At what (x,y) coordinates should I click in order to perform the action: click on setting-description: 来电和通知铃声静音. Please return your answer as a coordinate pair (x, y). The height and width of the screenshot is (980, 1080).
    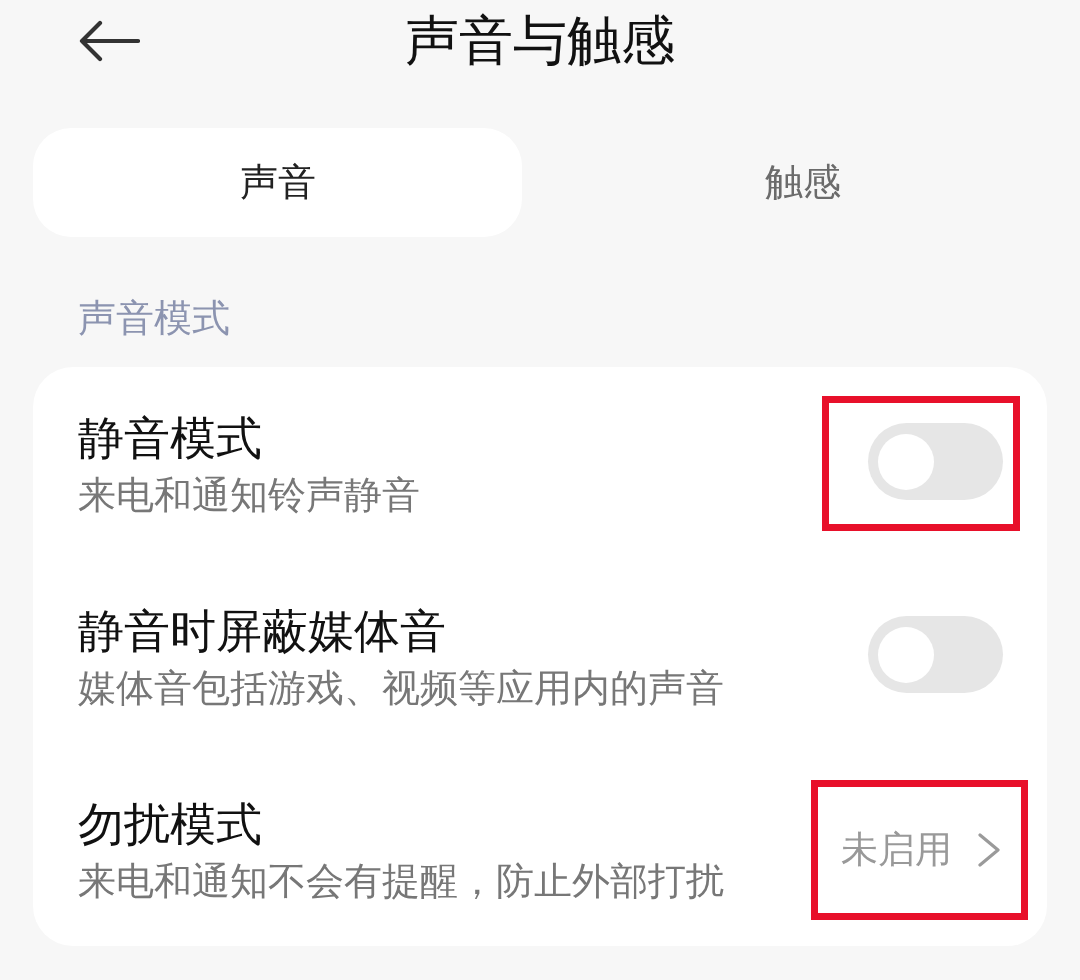
    Looking at the image, I should click on (249, 494).